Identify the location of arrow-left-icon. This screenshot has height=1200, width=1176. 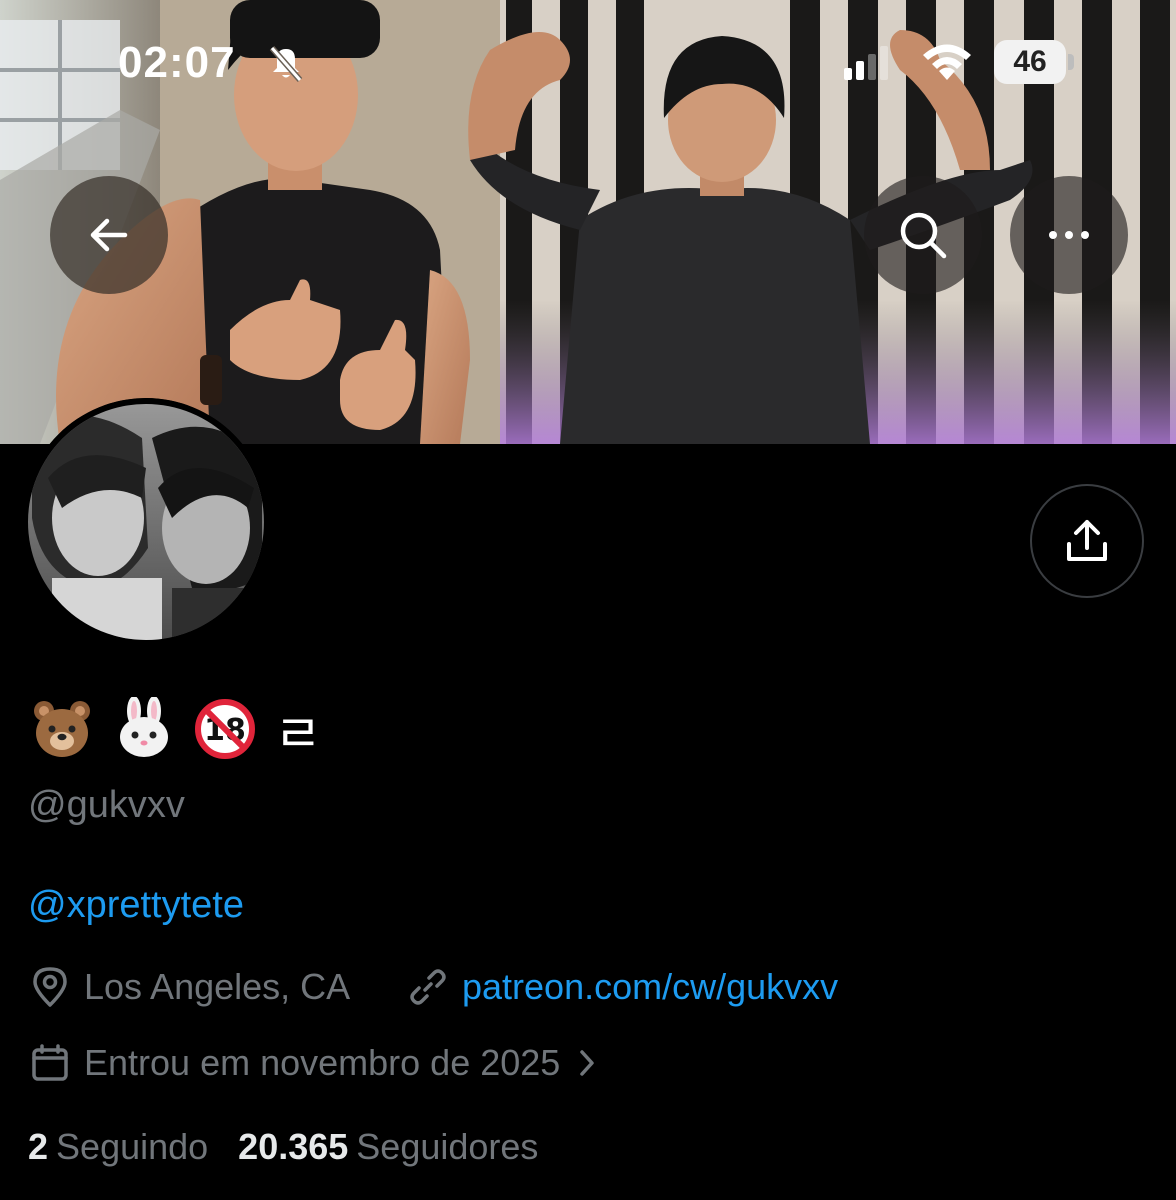
(109, 235).